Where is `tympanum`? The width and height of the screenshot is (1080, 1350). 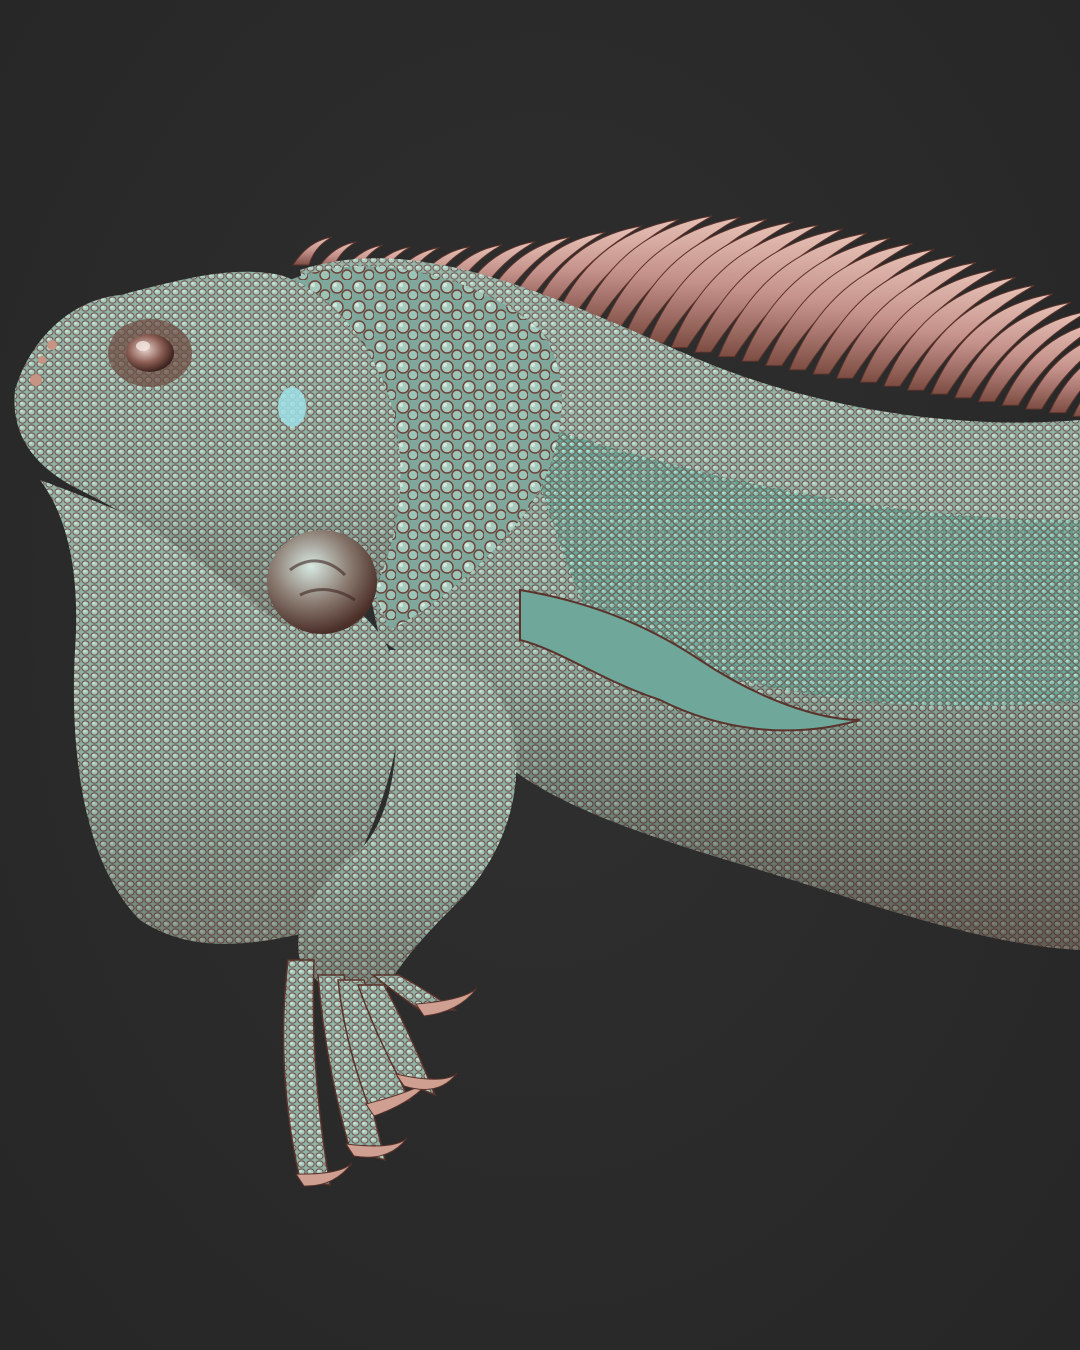 tympanum is located at coordinates (292, 407).